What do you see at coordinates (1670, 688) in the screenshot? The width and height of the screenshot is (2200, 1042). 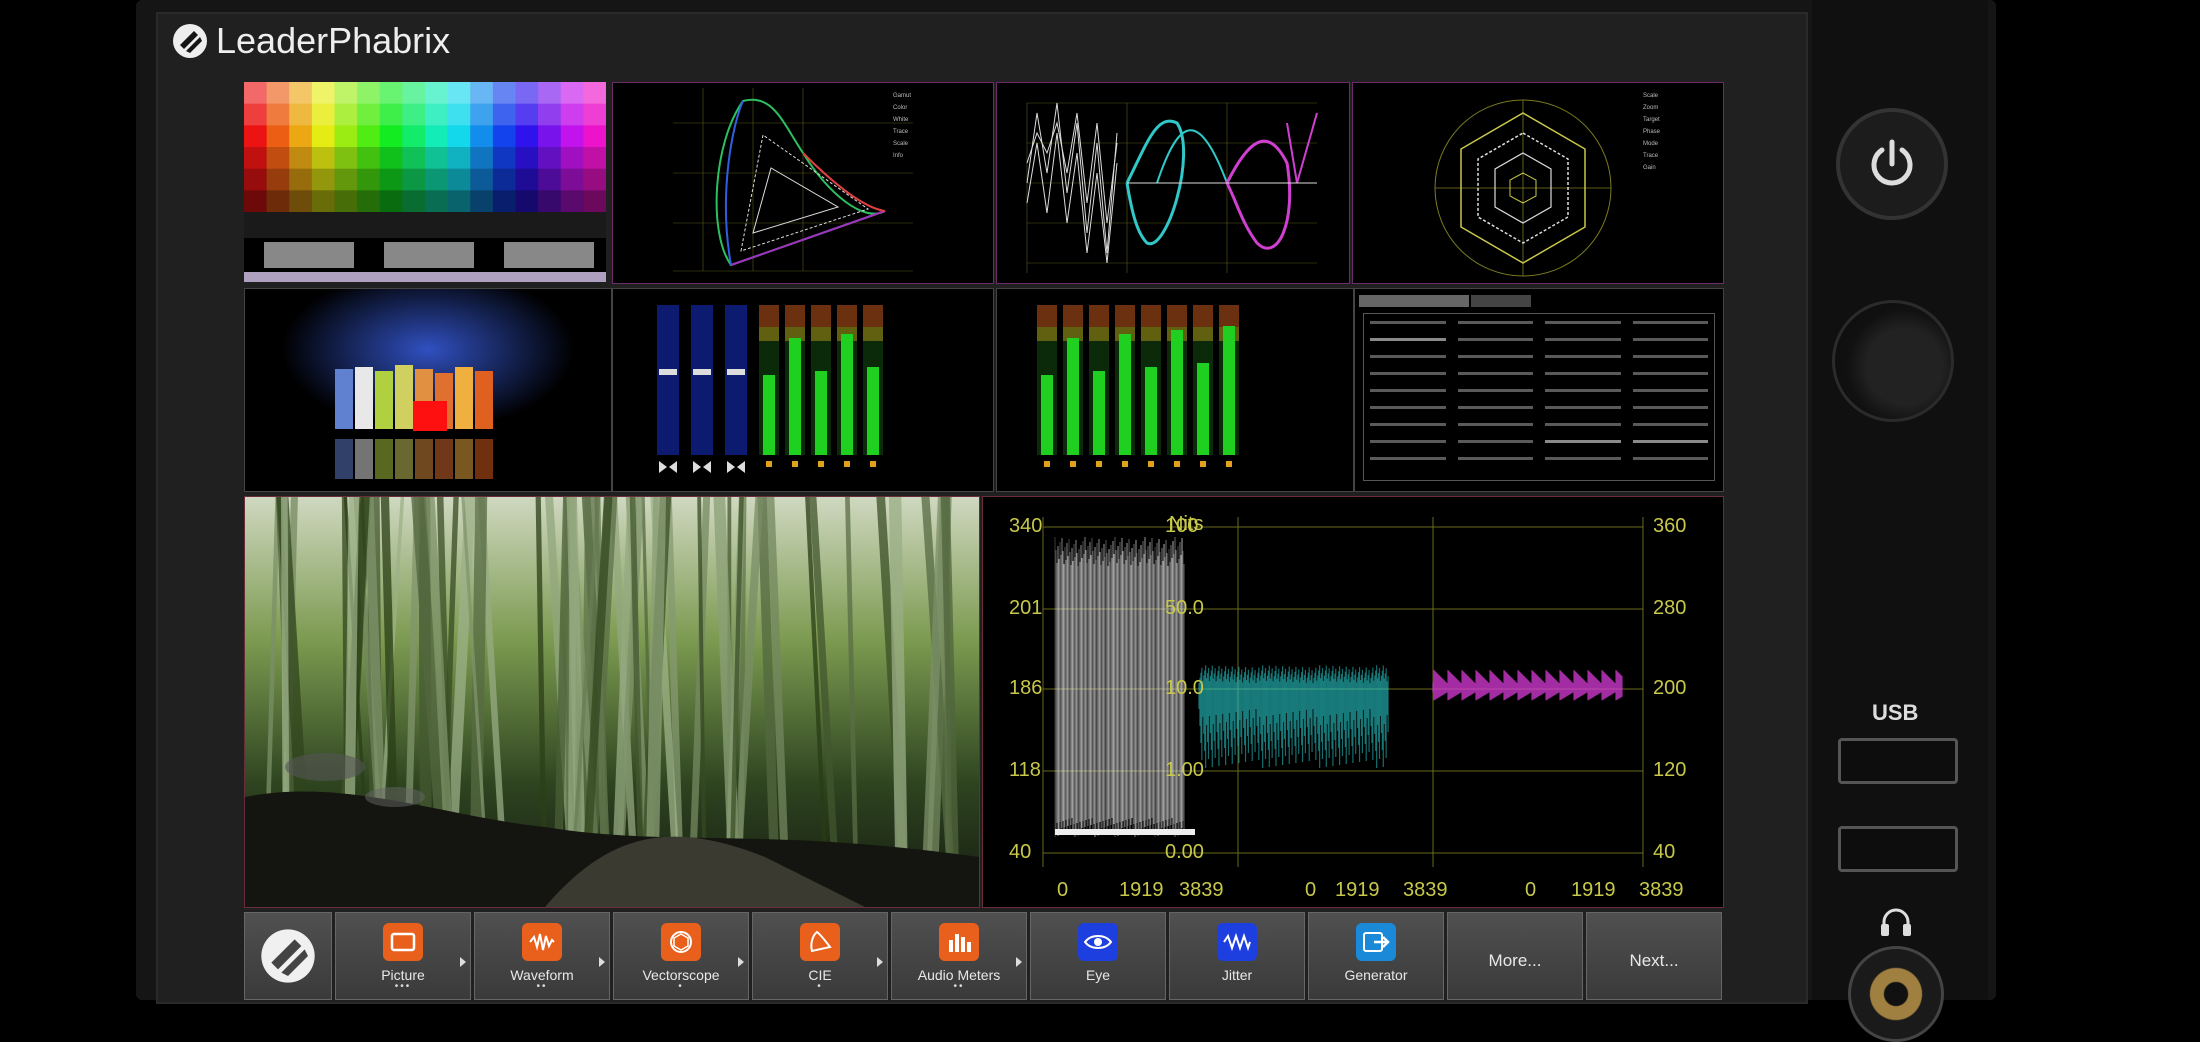 I see `right-scale-label: 200` at bounding box center [1670, 688].